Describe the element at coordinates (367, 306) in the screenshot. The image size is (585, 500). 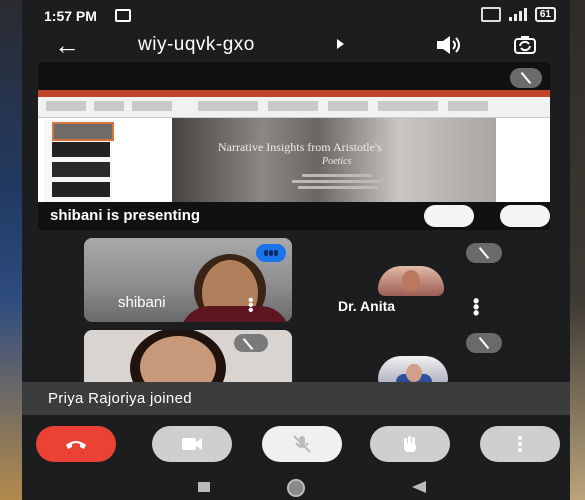
I see `participant-name: Dr. Anita` at that location.